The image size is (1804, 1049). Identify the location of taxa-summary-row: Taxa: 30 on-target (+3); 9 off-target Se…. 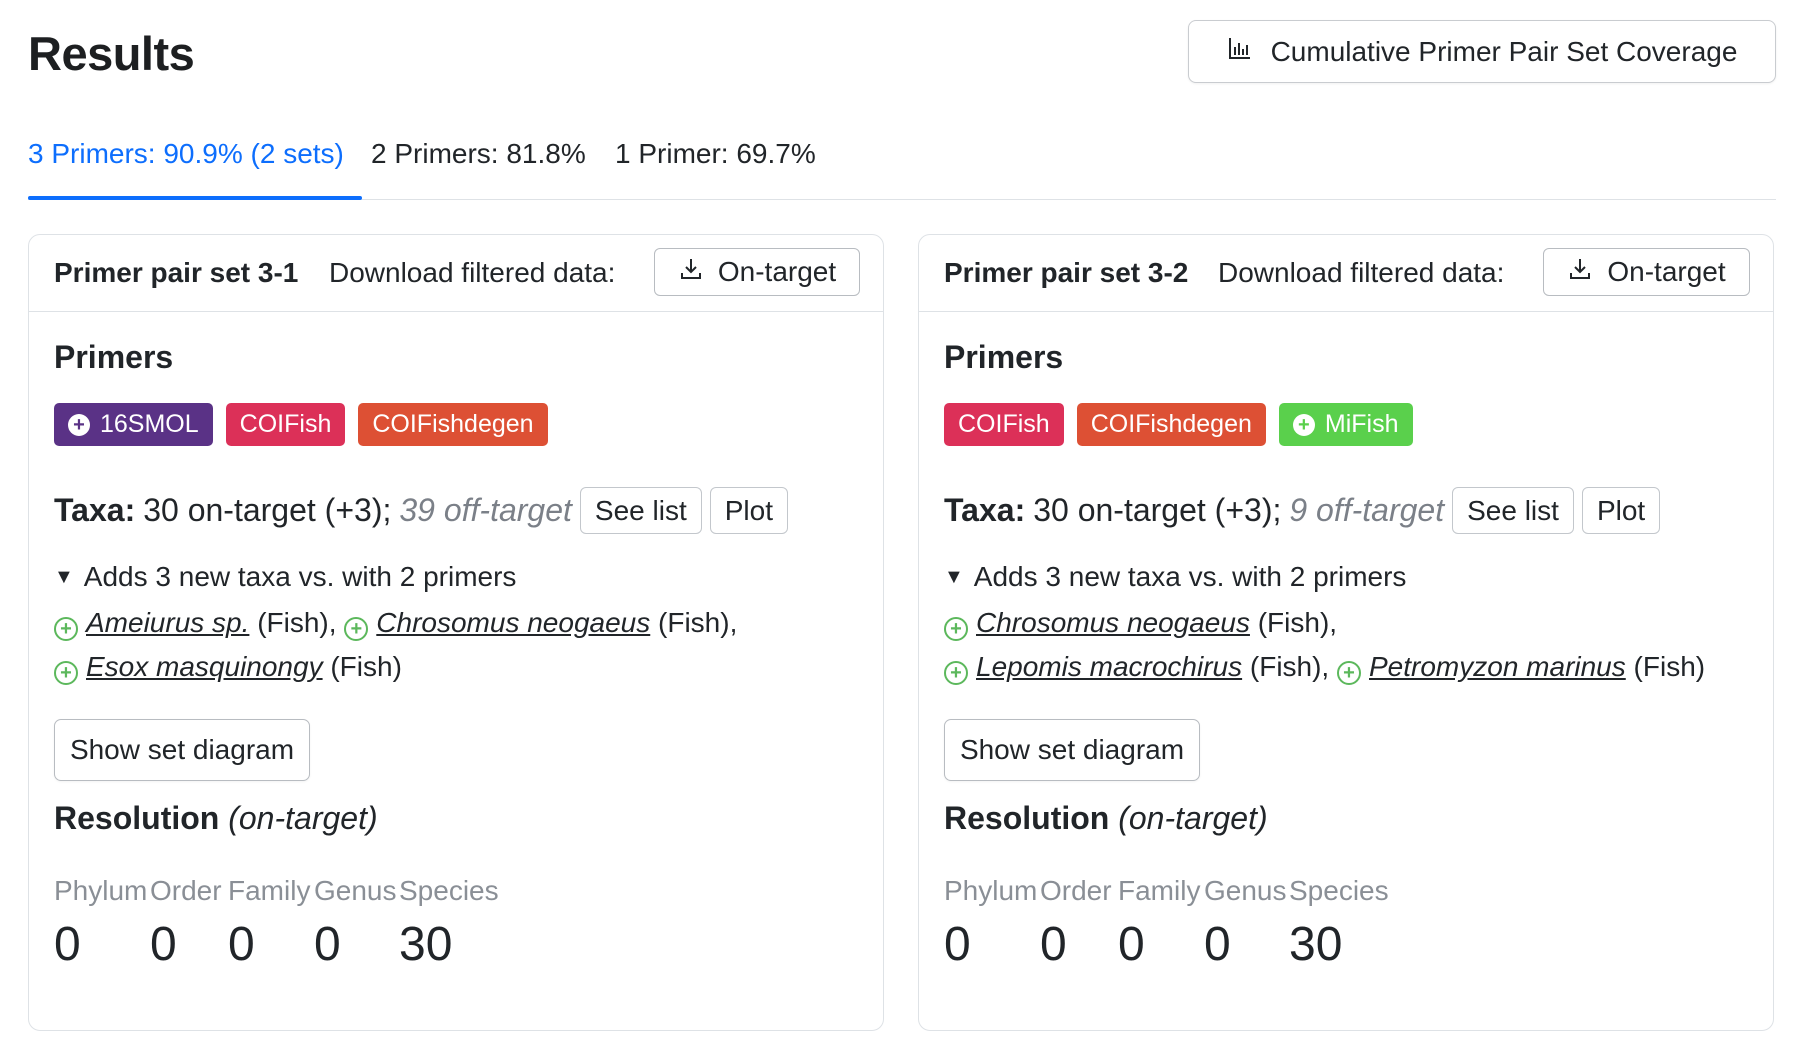
(1302, 510).